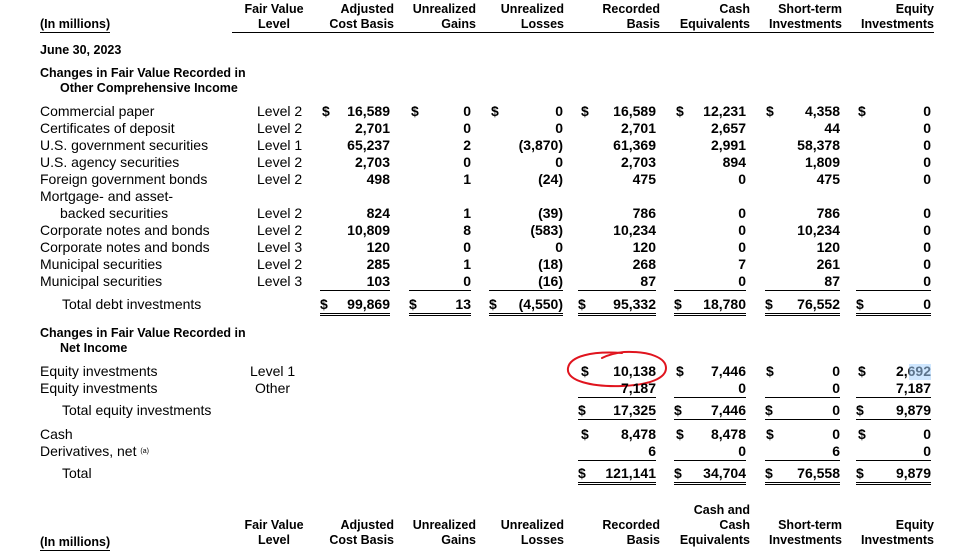 This screenshot has width=978, height=560. I want to click on short-term-value: 44, so click(832, 128).